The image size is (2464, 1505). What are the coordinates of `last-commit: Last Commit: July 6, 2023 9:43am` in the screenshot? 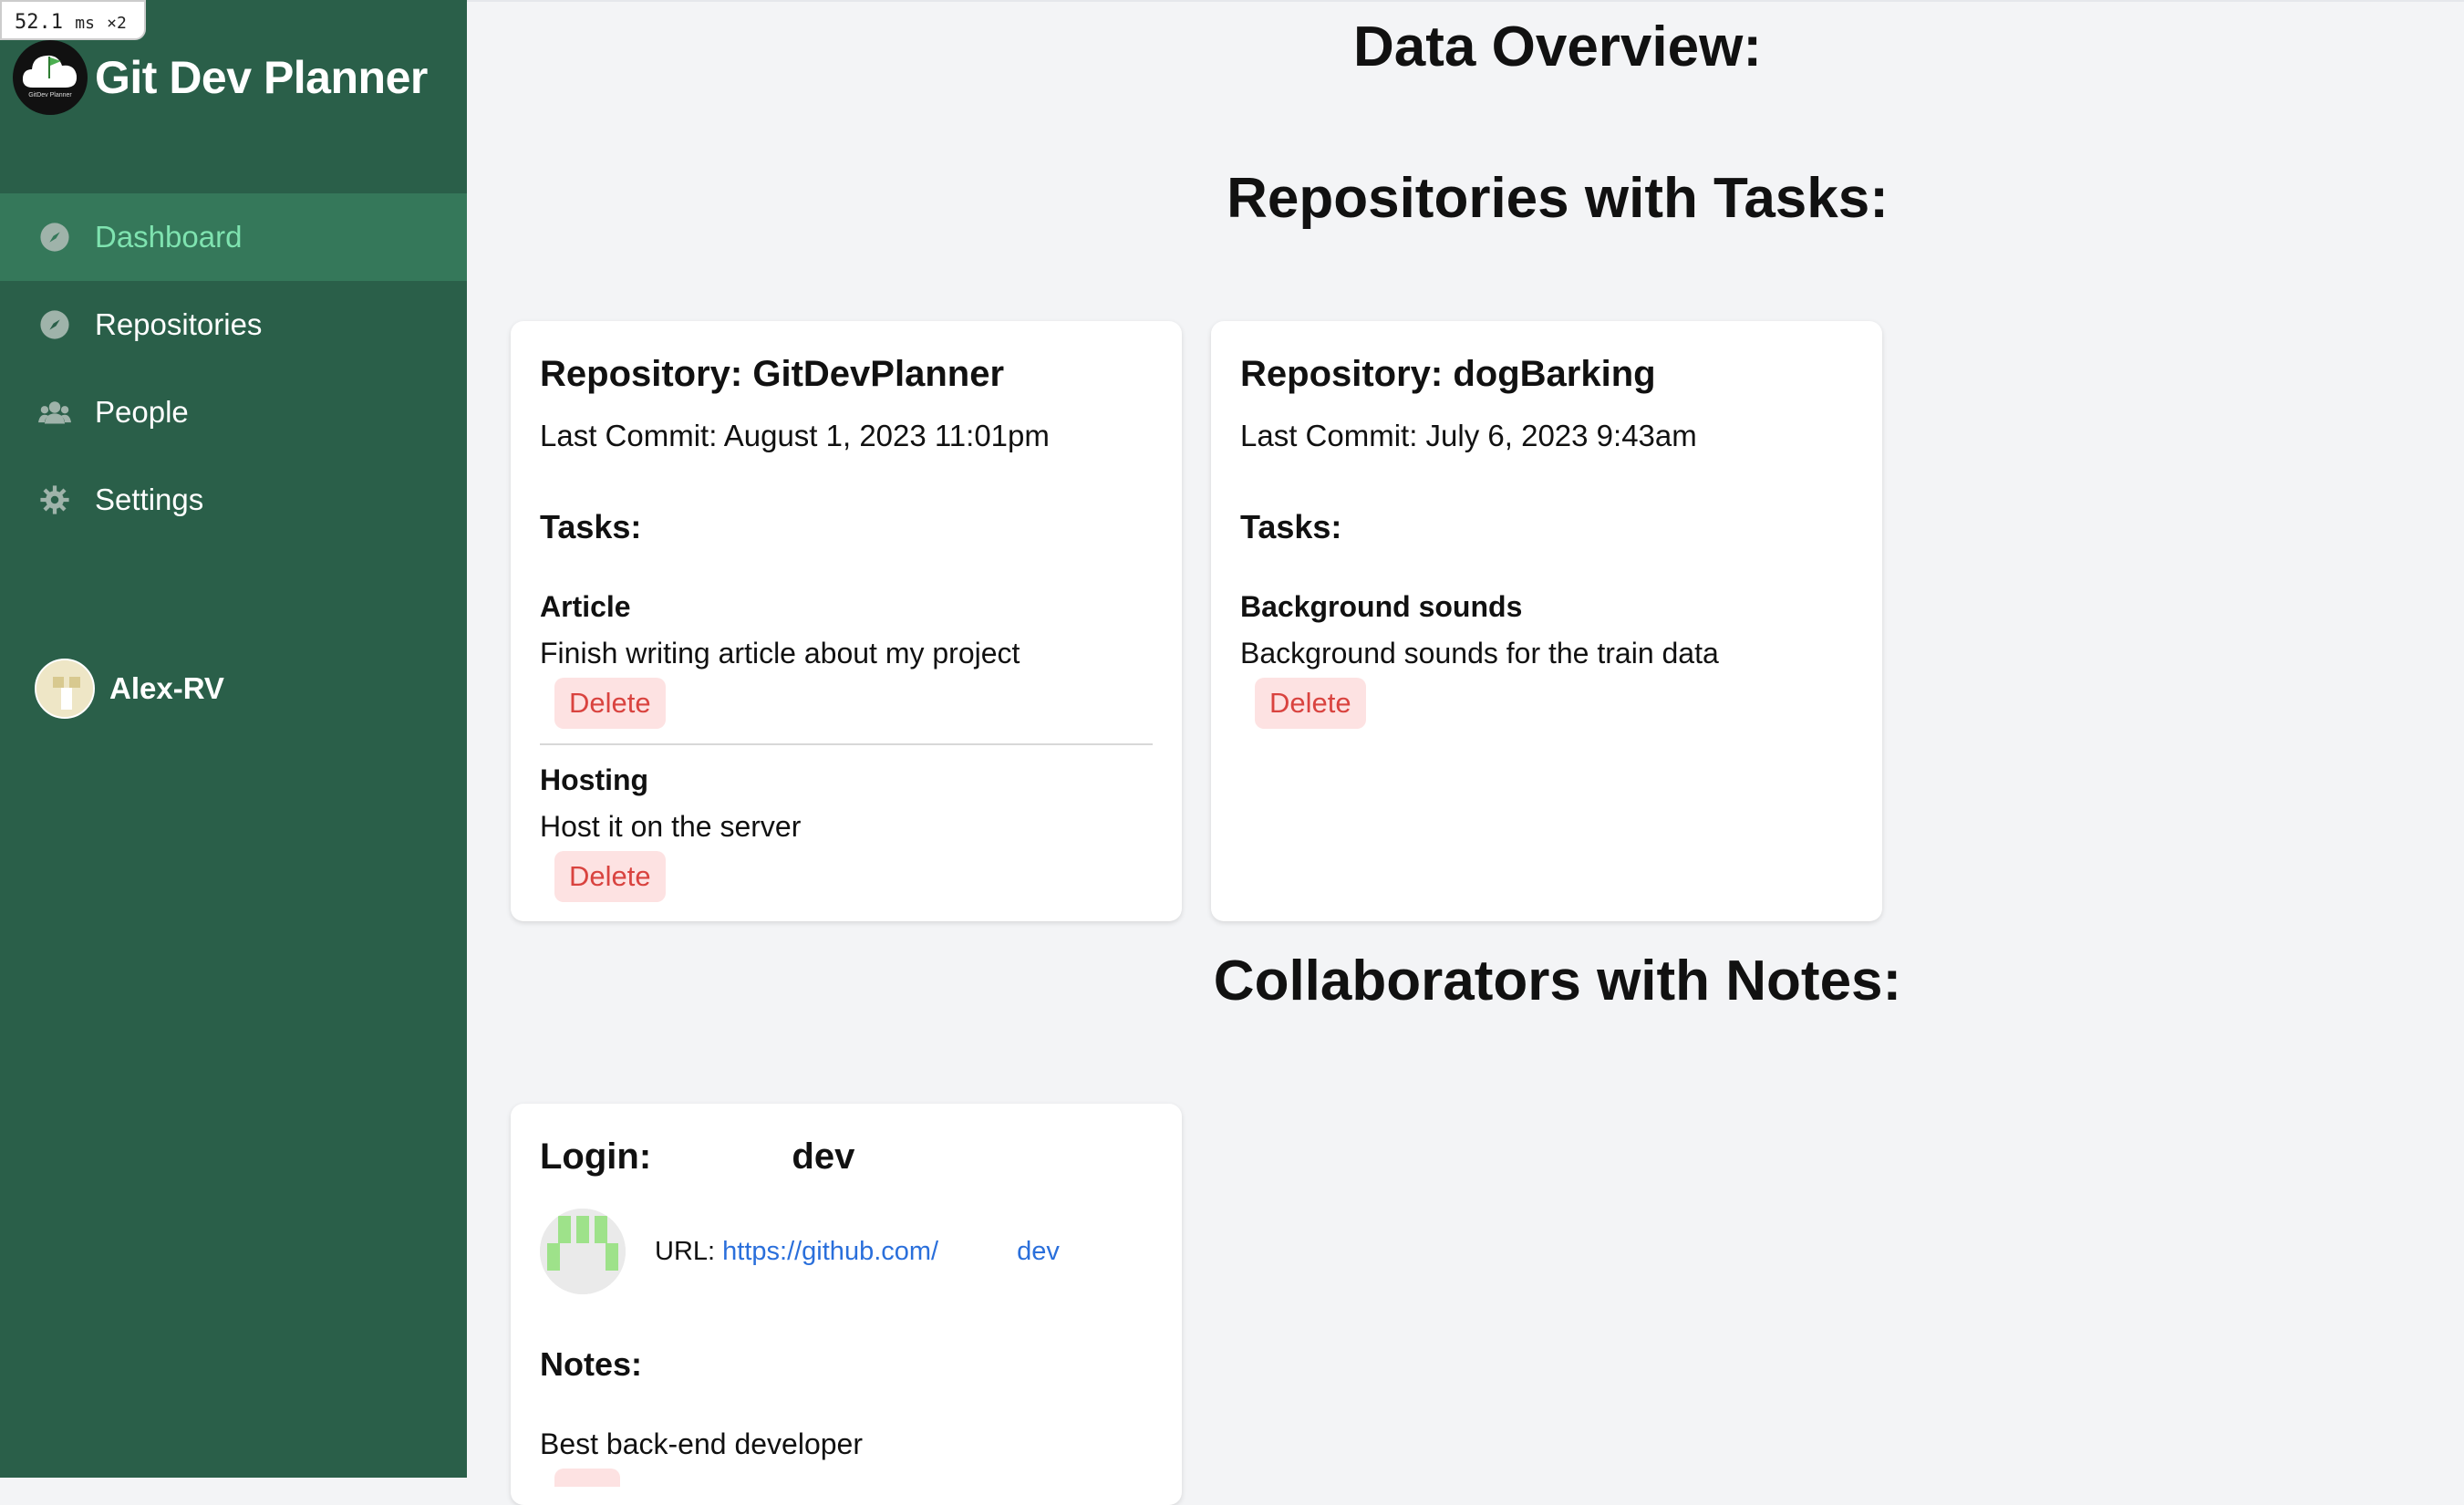 It's located at (1469, 435).